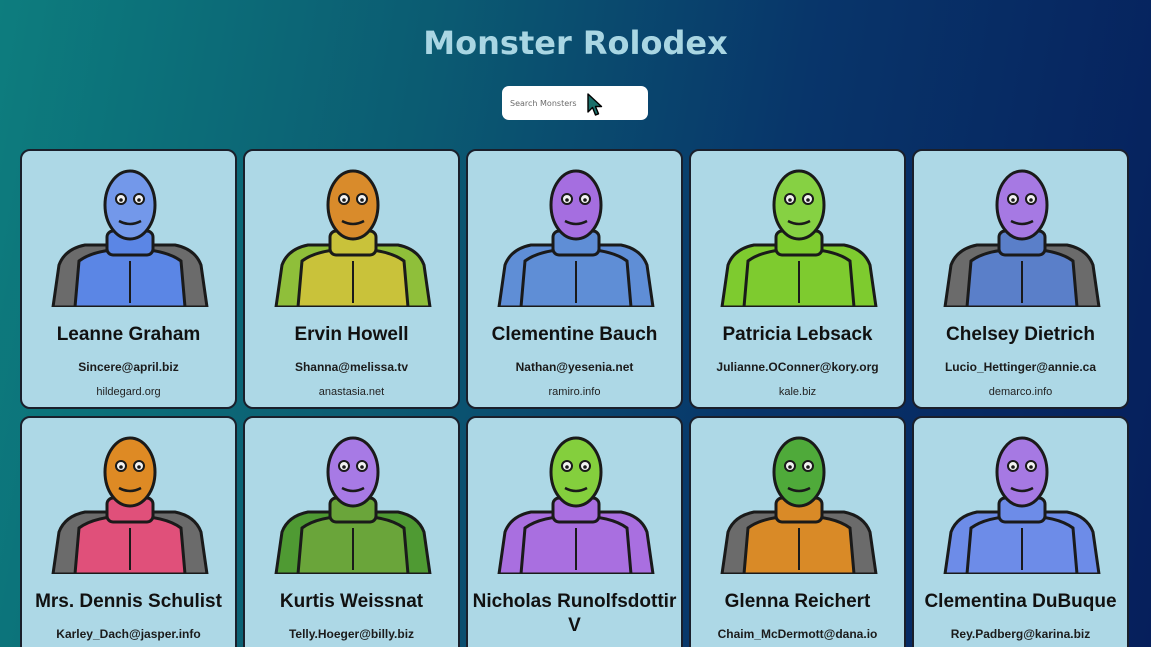  I want to click on monster-email: Chaim_McDermott@dana.io, so click(797, 634).